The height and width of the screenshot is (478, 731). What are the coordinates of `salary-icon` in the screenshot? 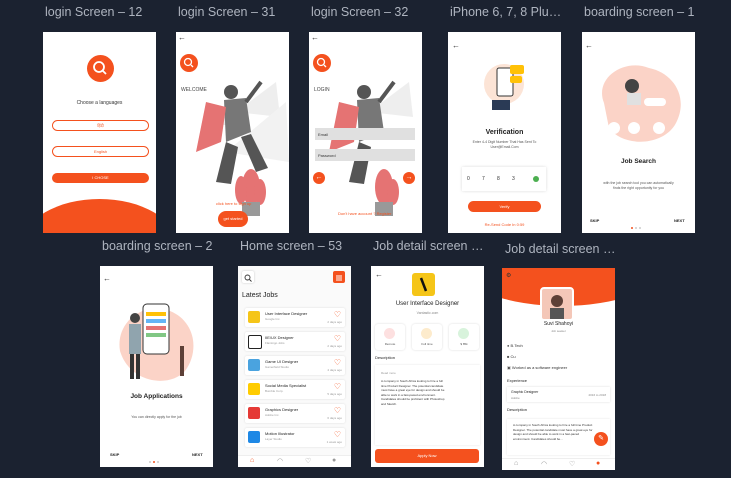 It's located at (463, 333).